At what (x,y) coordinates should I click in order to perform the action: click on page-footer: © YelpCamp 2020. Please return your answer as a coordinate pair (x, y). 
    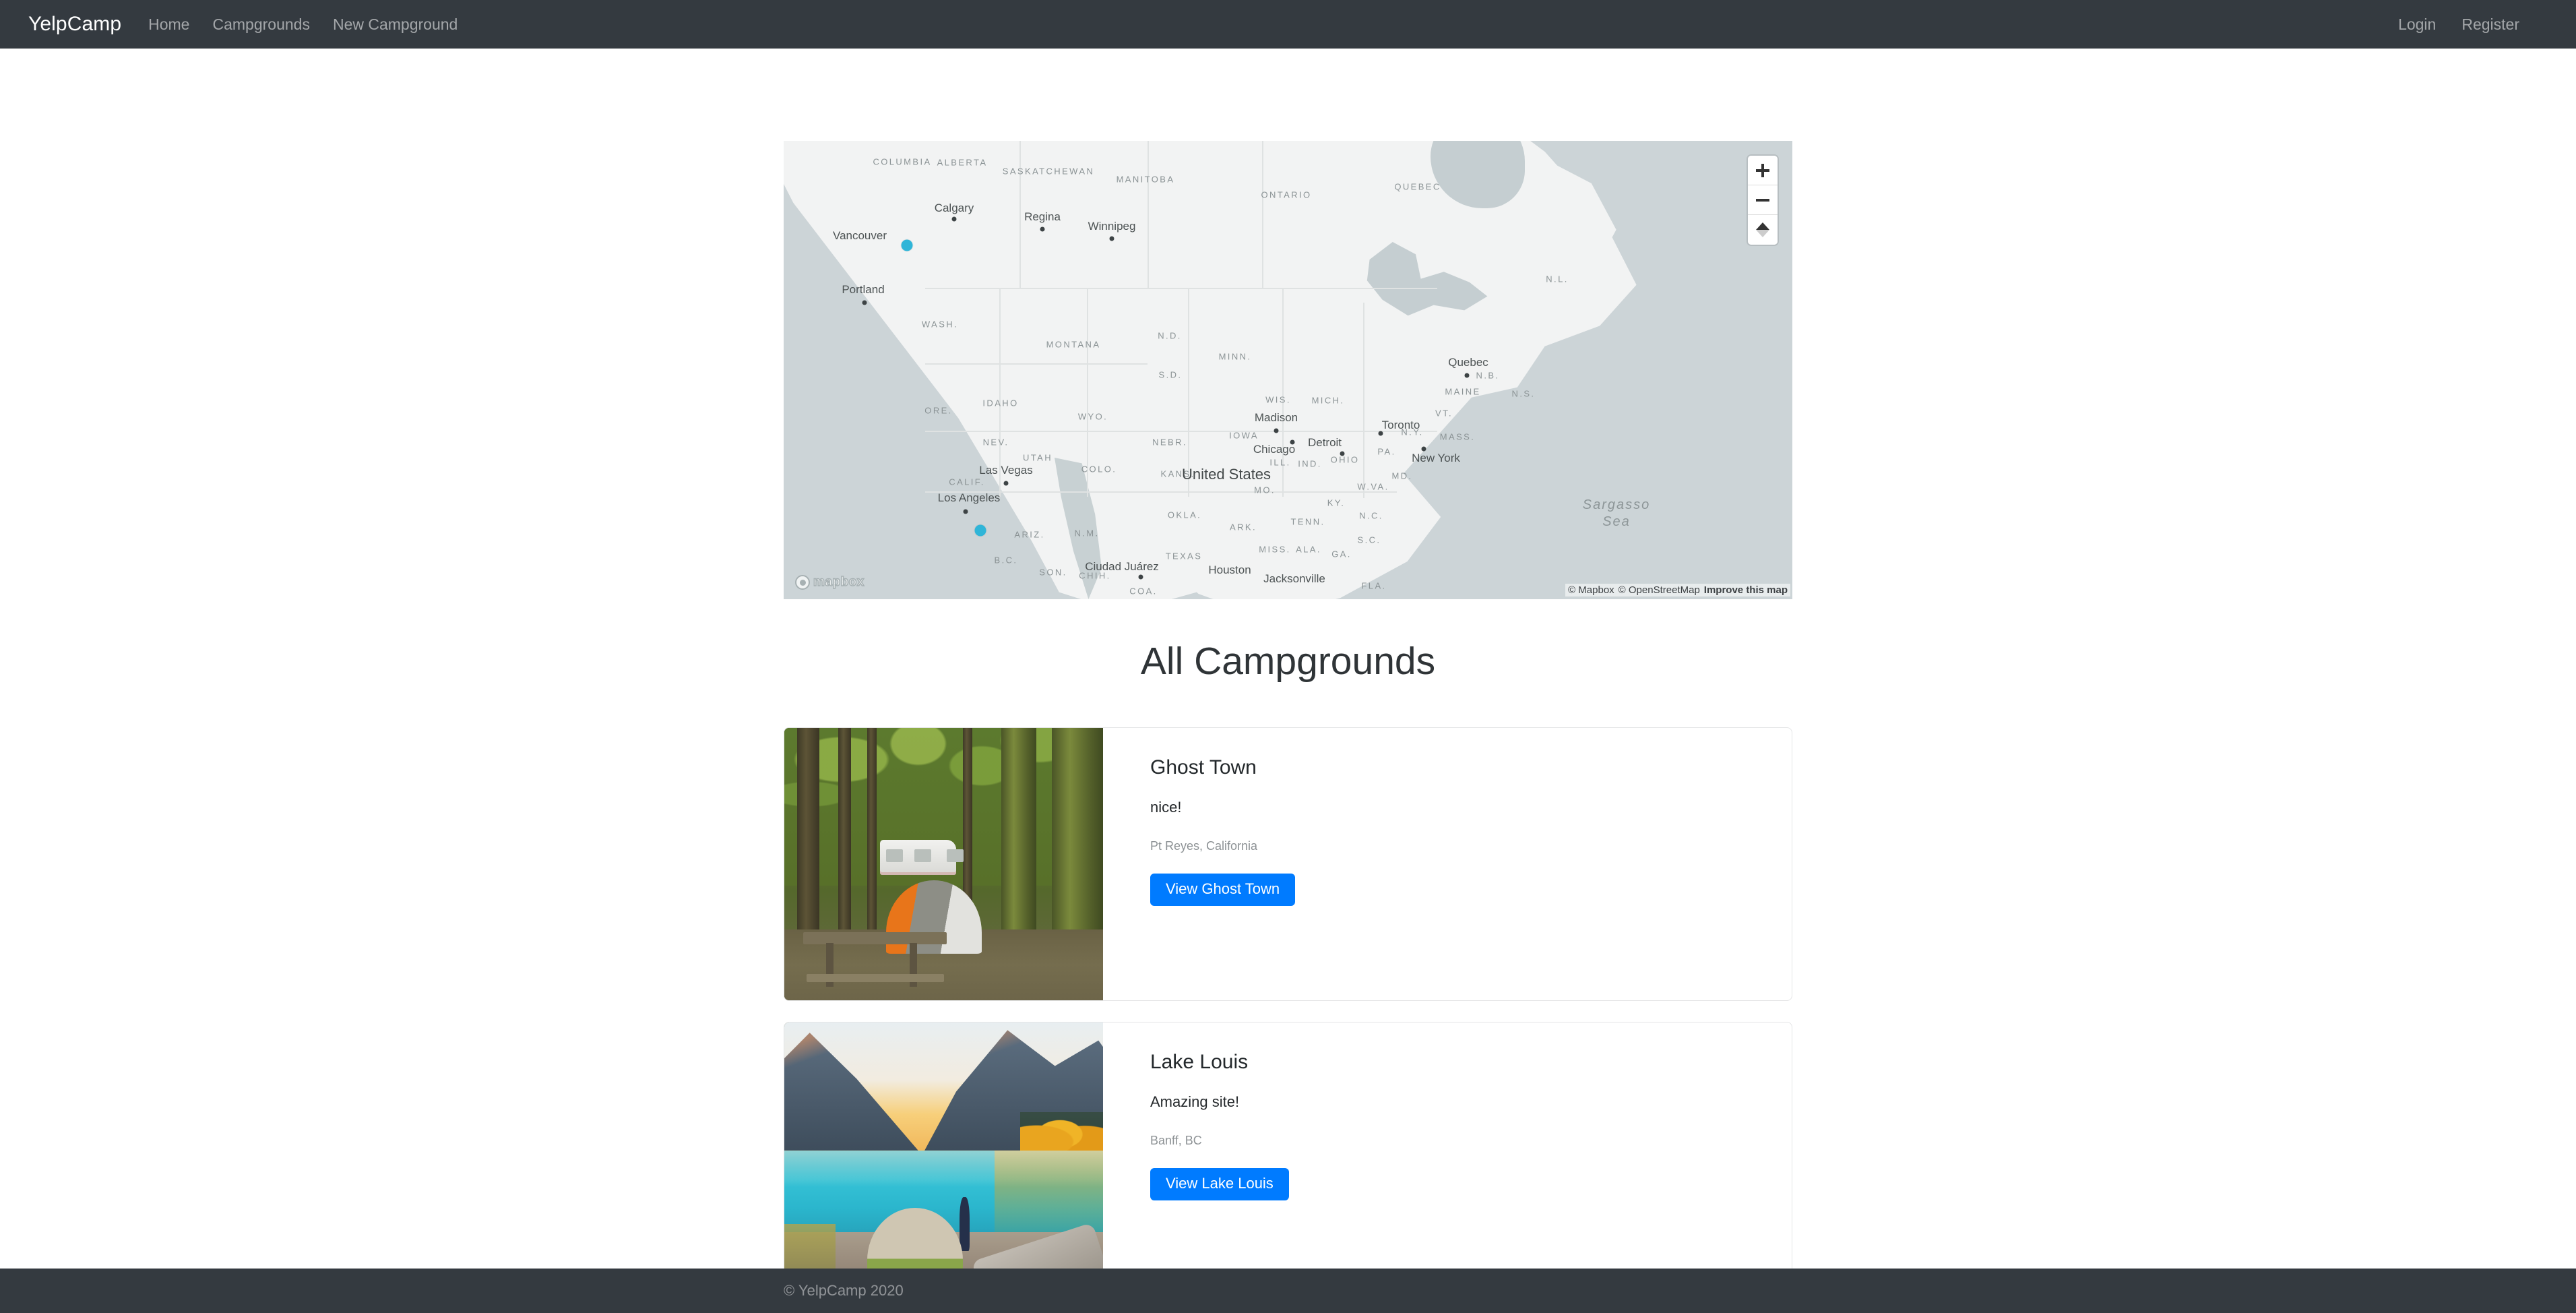
    Looking at the image, I should click on (1288, 1291).